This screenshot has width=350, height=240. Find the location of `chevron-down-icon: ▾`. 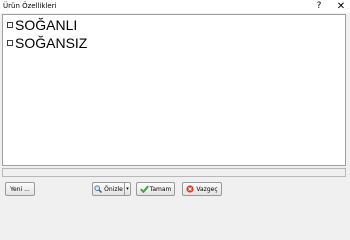

chevron-down-icon: ▾ is located at coordinates (127, 189).